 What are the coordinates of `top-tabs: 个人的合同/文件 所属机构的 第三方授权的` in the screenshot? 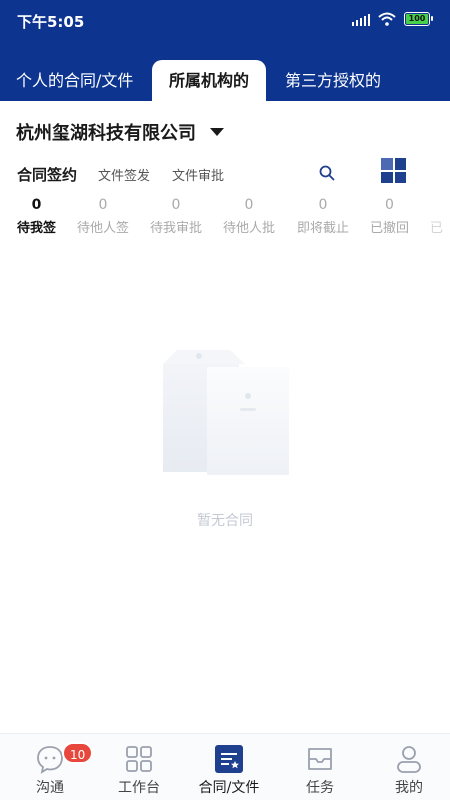 It's located at (225, 80).